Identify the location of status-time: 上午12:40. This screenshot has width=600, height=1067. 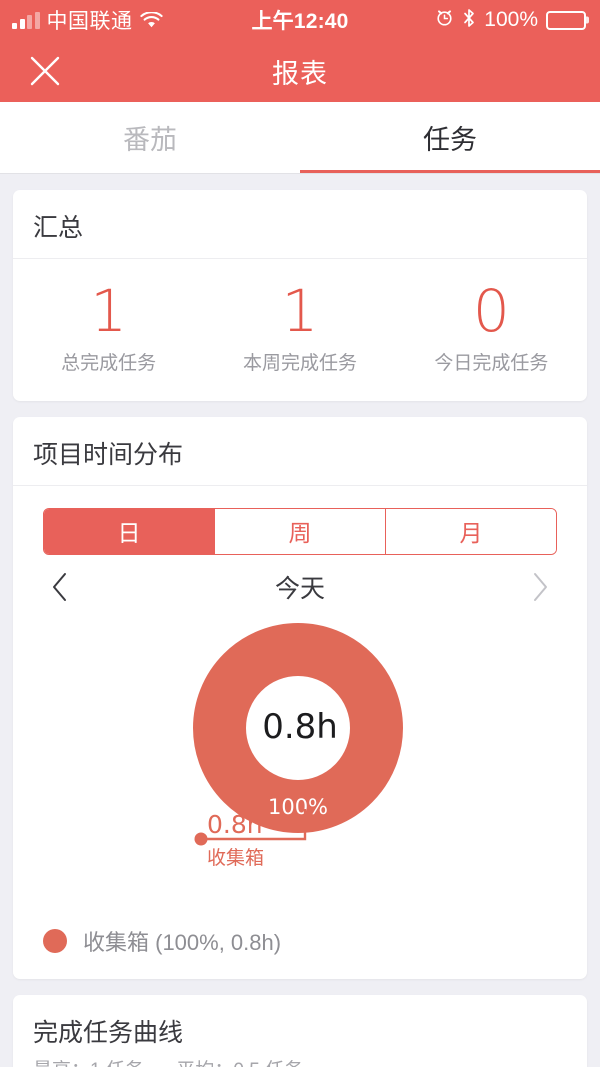
(300, 21).